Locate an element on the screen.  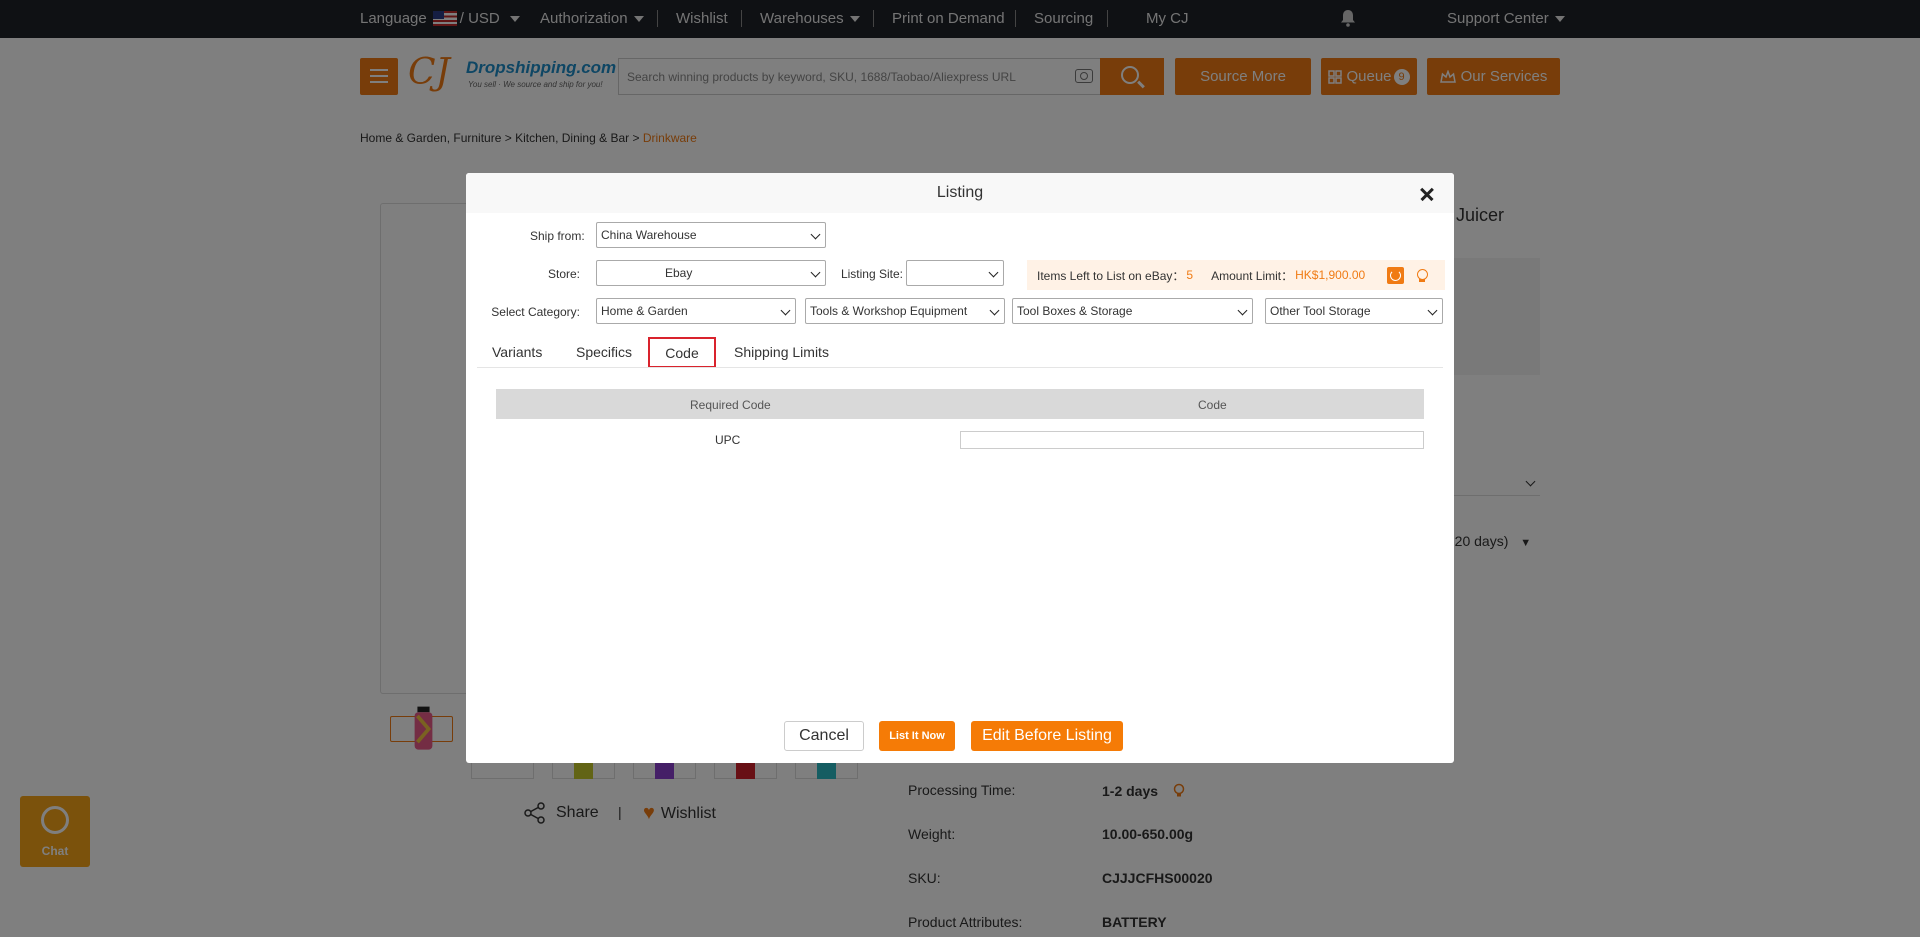
close-icon is located at coordinates (1429, 194).